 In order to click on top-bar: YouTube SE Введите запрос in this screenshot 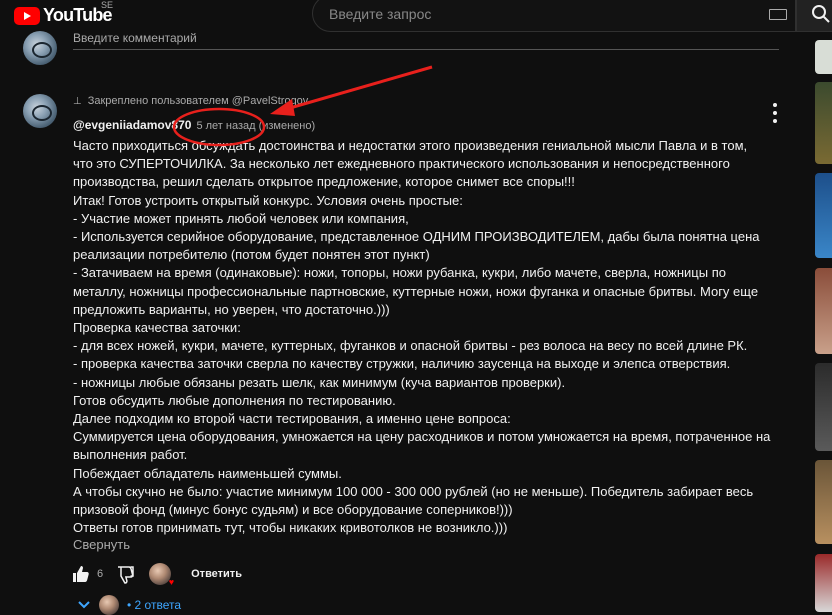, I will do `click(416, 16)`.